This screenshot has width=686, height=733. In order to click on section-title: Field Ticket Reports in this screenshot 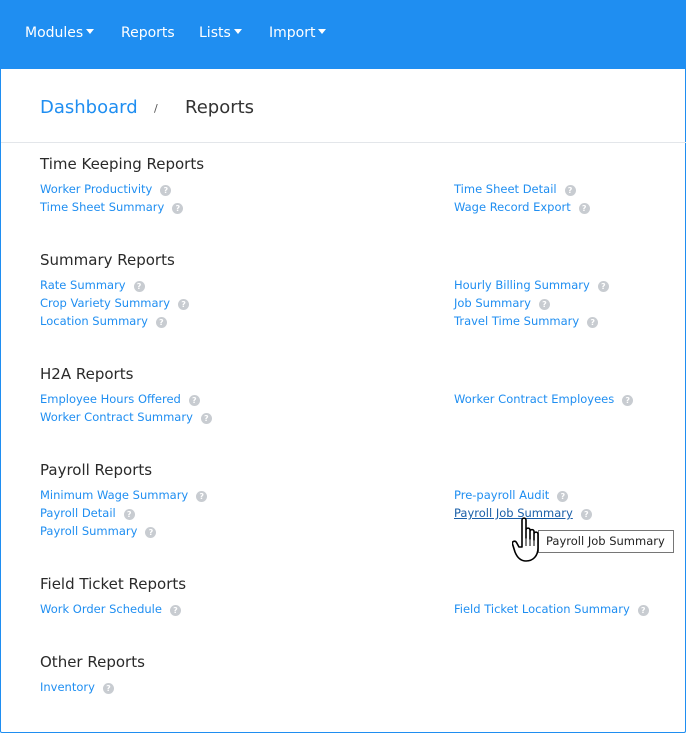, I will do `click(113, 584)`.